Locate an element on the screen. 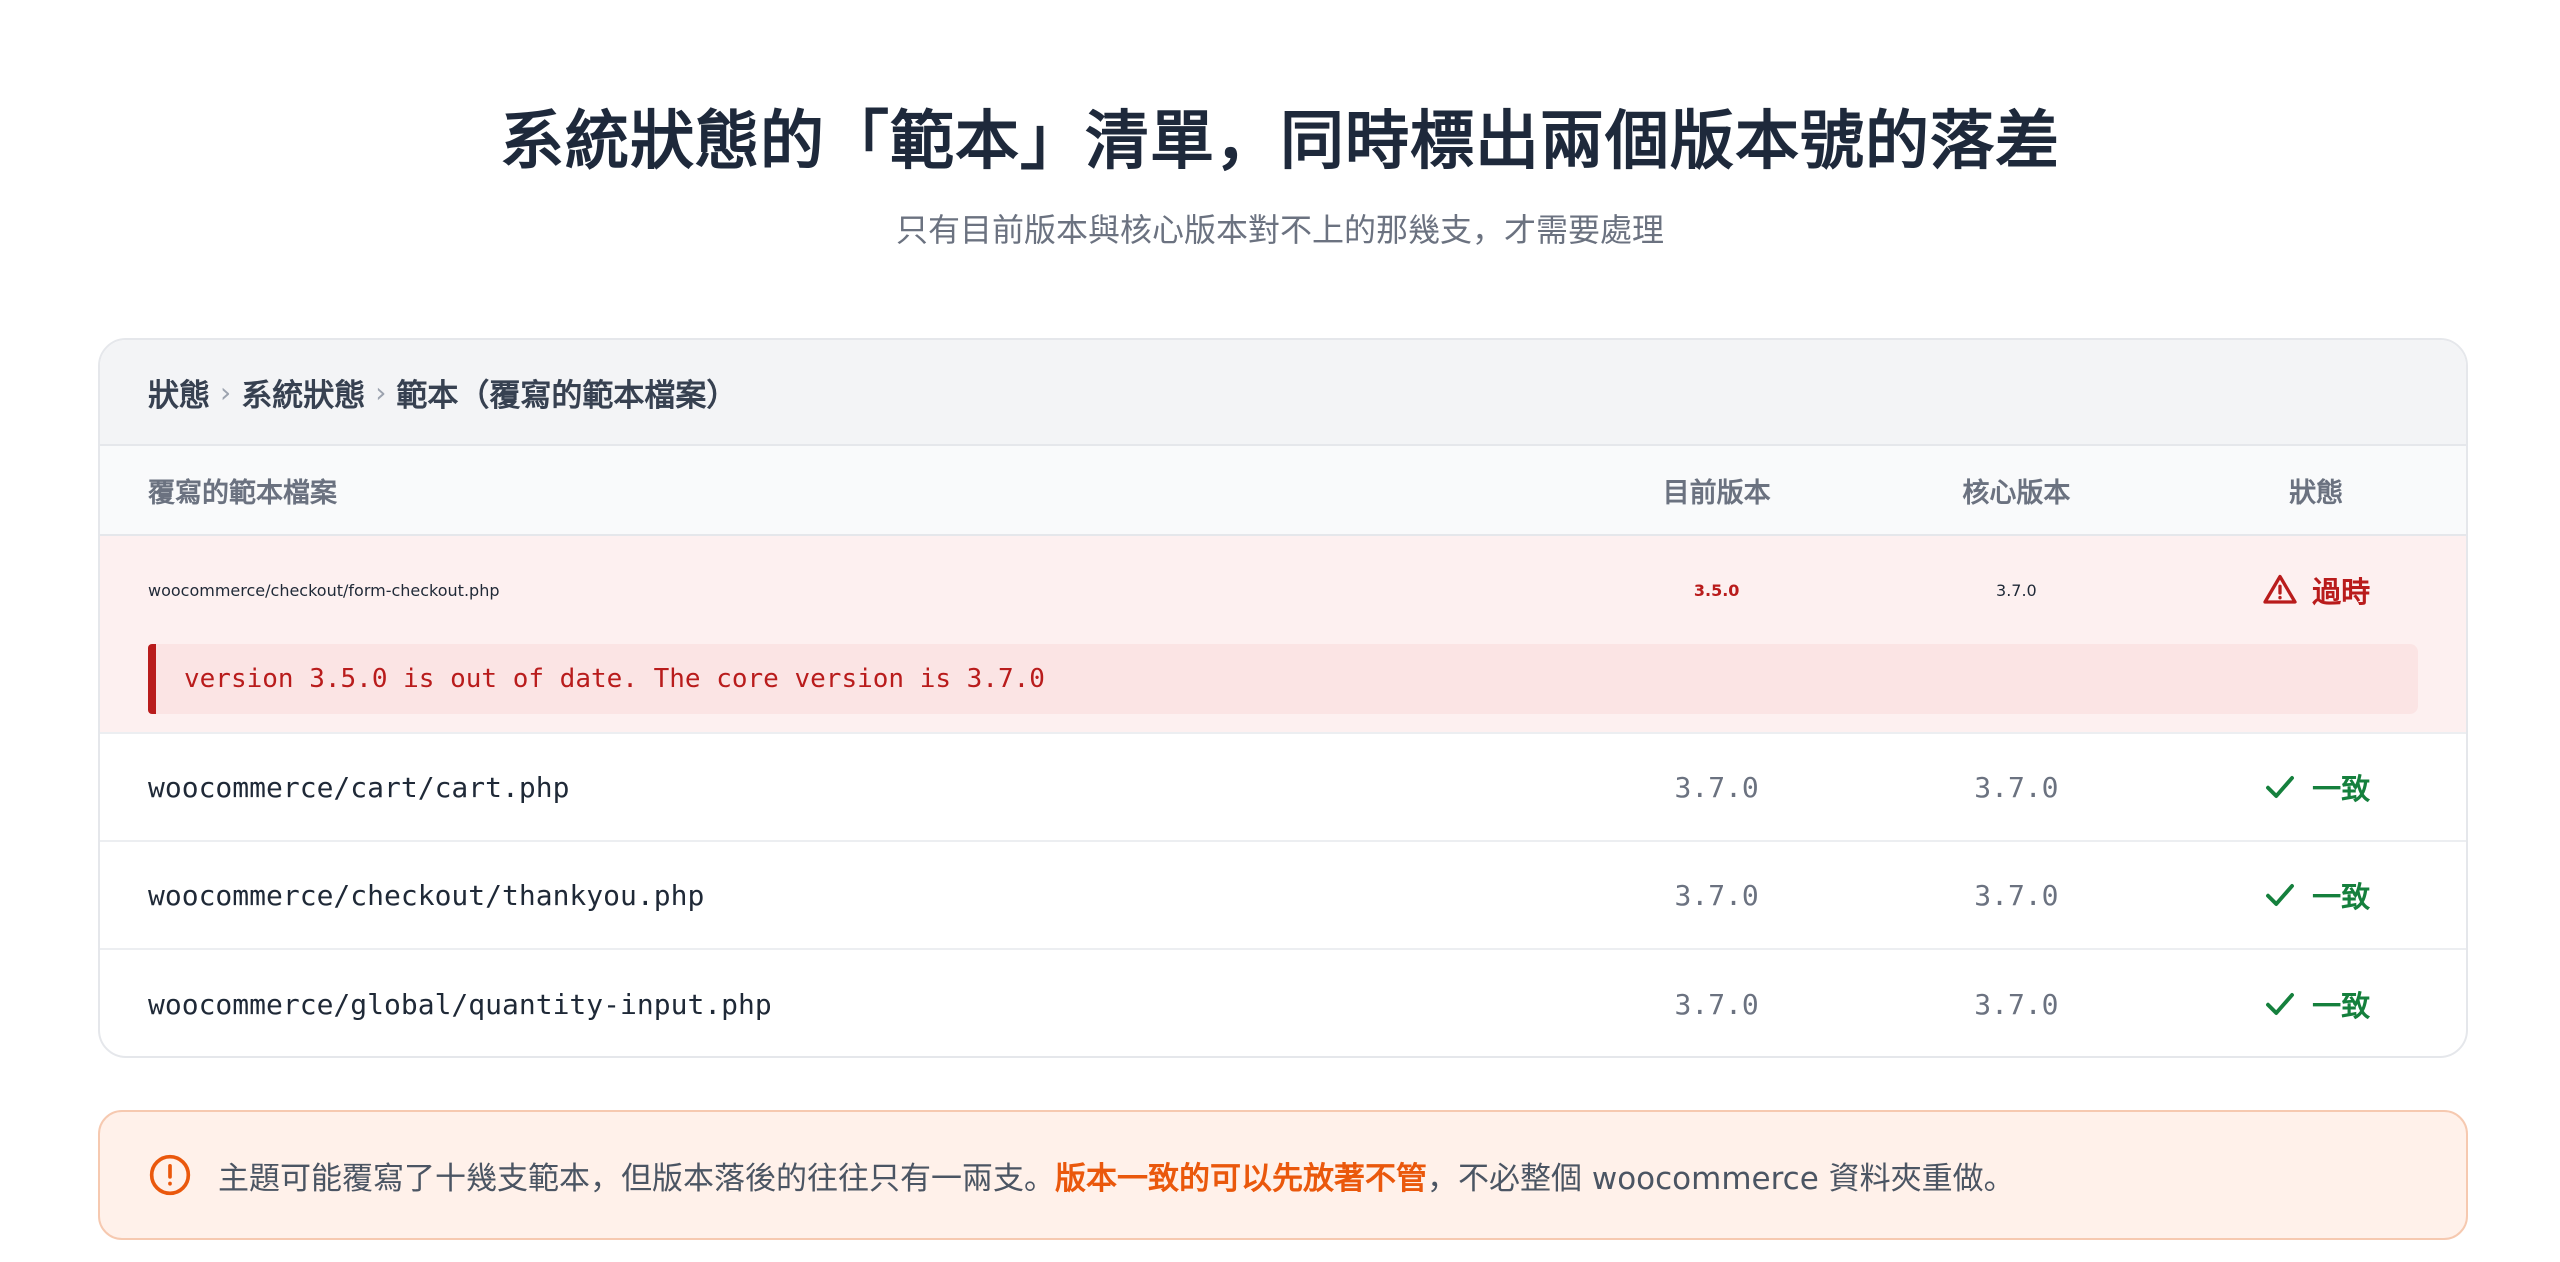 The image size is (2560, 1262). table-header: 覆寫的範本檔案 目前版本 核心版本 狀態 is located at coordinates (1283, 491).